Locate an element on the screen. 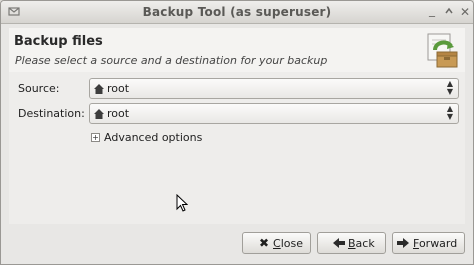 The image size is (474, 265). destination-label: Destination: is located at coordinates (51, 113).